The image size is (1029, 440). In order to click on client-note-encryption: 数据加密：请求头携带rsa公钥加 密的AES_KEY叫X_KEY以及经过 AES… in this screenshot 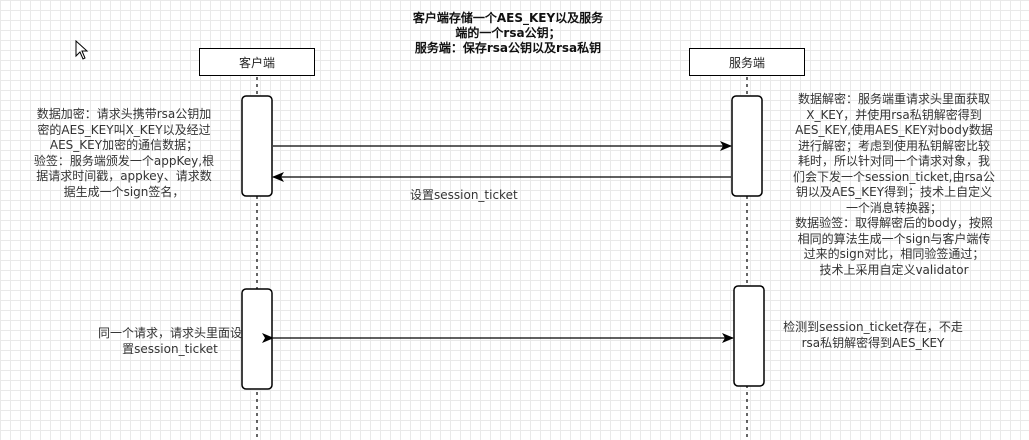, I will do `click(124, 153)`.